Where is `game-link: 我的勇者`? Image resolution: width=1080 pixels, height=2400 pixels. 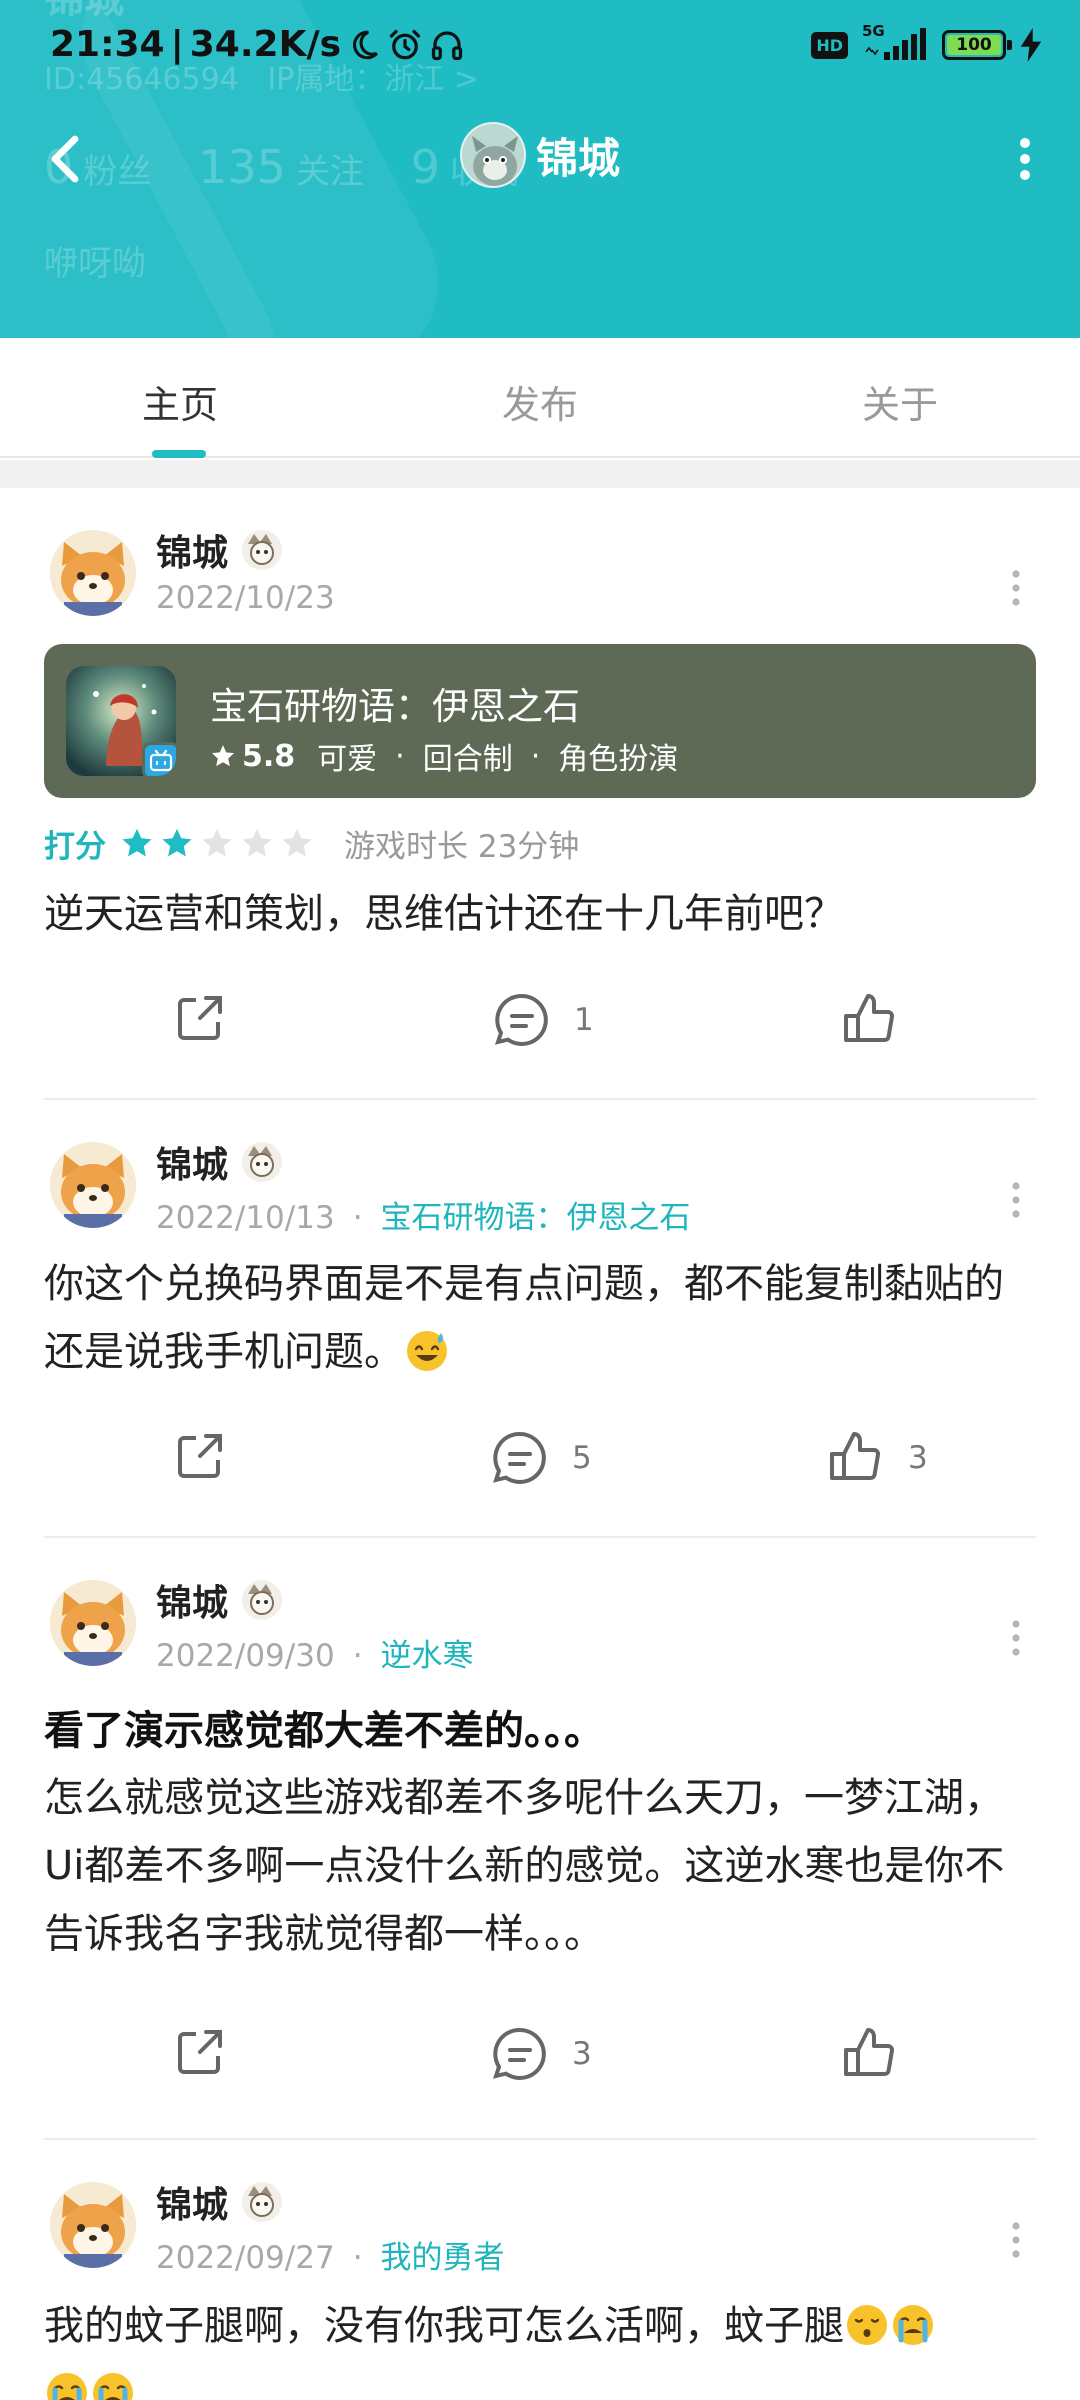
game-link: 我的勇者 is located at coordinates (443, 2258).